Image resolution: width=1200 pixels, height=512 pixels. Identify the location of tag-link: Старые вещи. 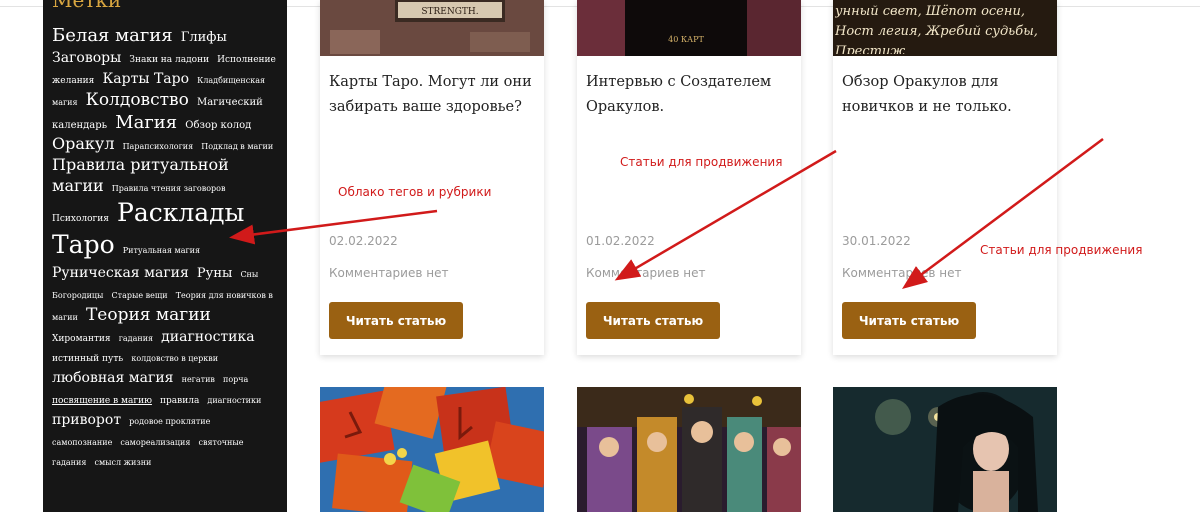
(140, 295).